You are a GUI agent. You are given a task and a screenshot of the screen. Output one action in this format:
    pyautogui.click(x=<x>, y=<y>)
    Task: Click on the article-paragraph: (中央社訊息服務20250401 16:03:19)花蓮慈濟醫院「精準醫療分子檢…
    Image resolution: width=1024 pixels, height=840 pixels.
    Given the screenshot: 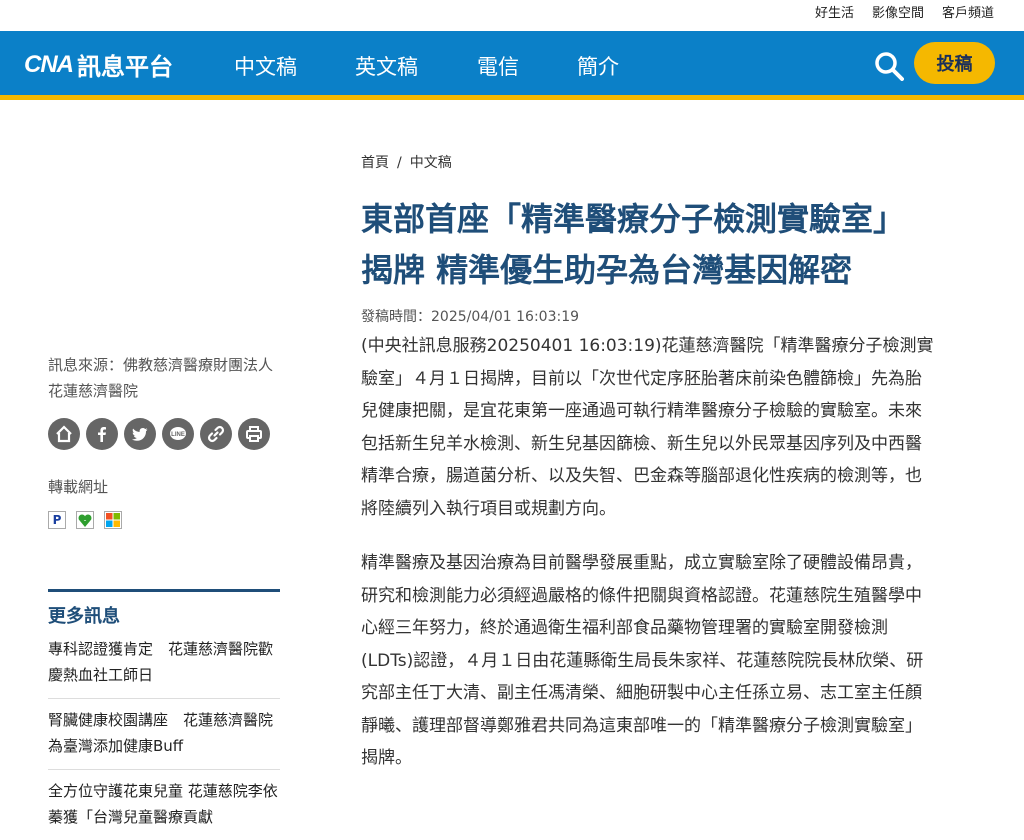 What is the action you would take?
    pyautogui.click(x=647, y=427)
    